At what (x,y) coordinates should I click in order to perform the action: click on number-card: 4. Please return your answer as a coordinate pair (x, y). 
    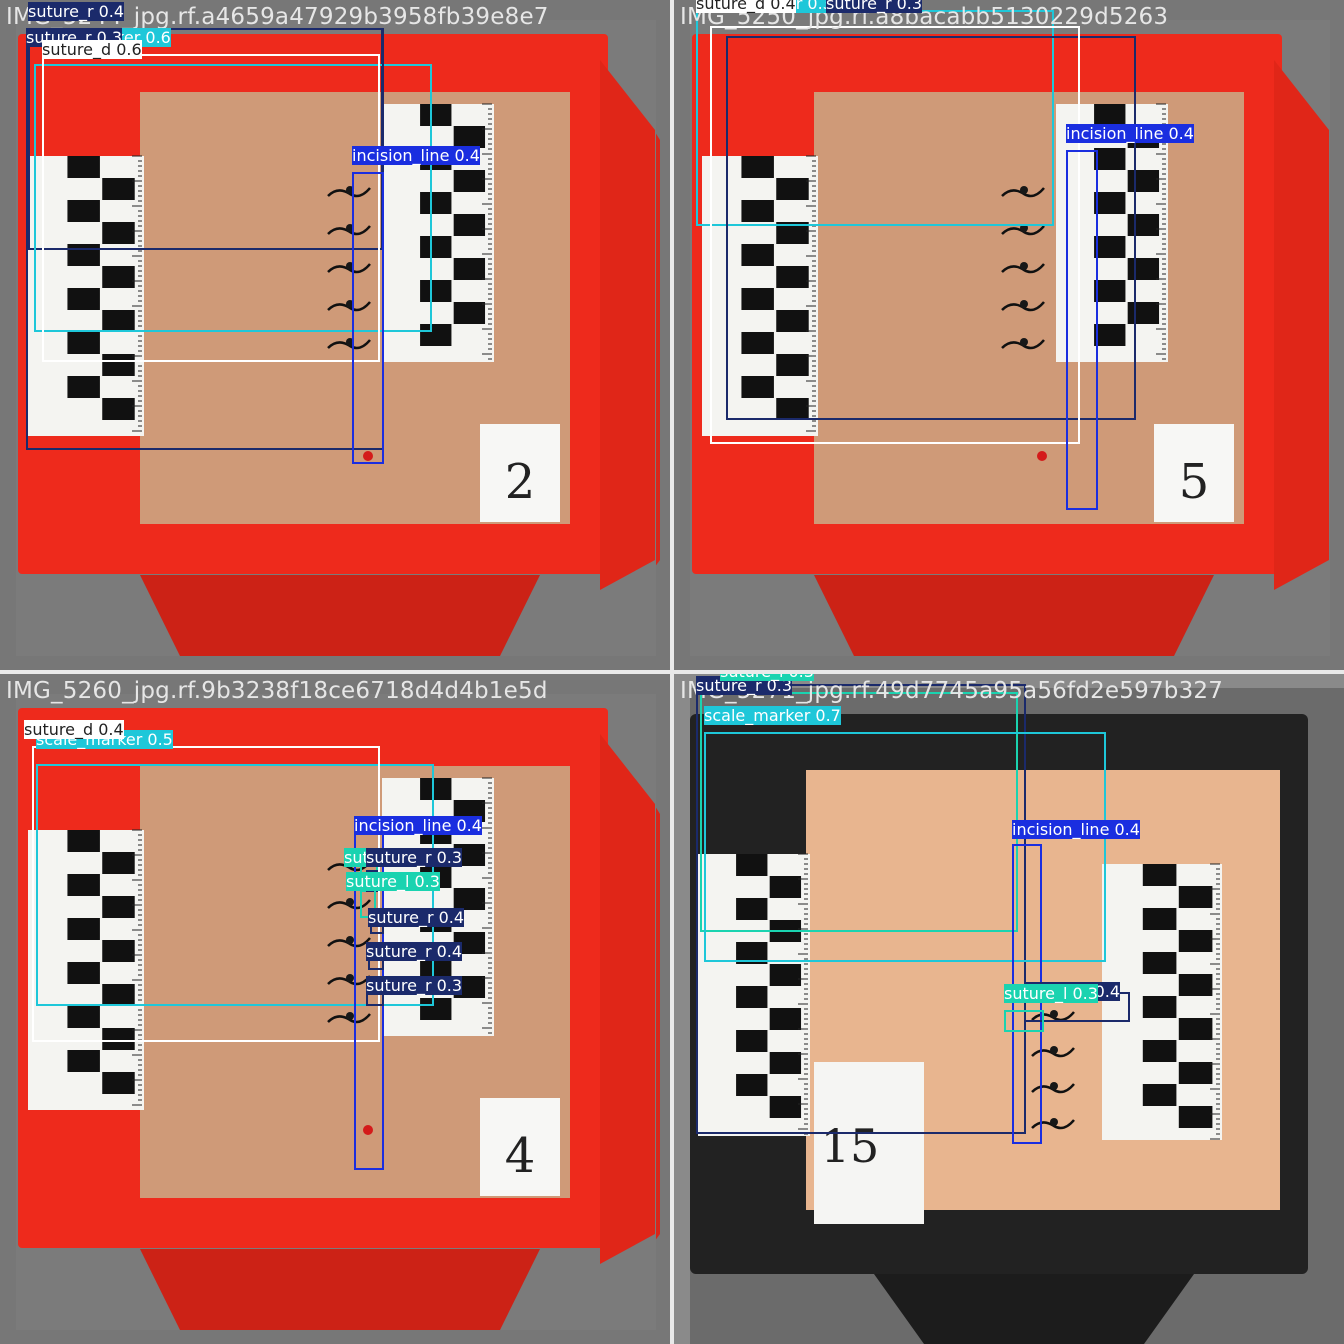
    Looking at the image, I should click on (520, 1147).